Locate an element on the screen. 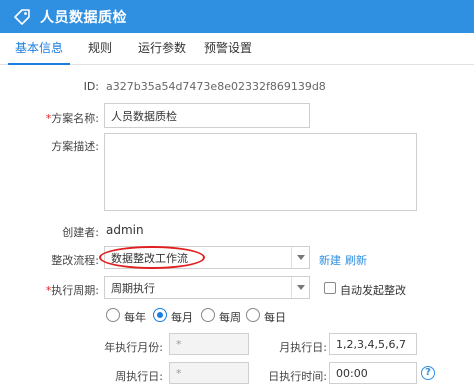 Image resolution: width=474 pixels, height=392 pixels. tab-basic-info: 基本信息 is located at coordinates (39, 49).